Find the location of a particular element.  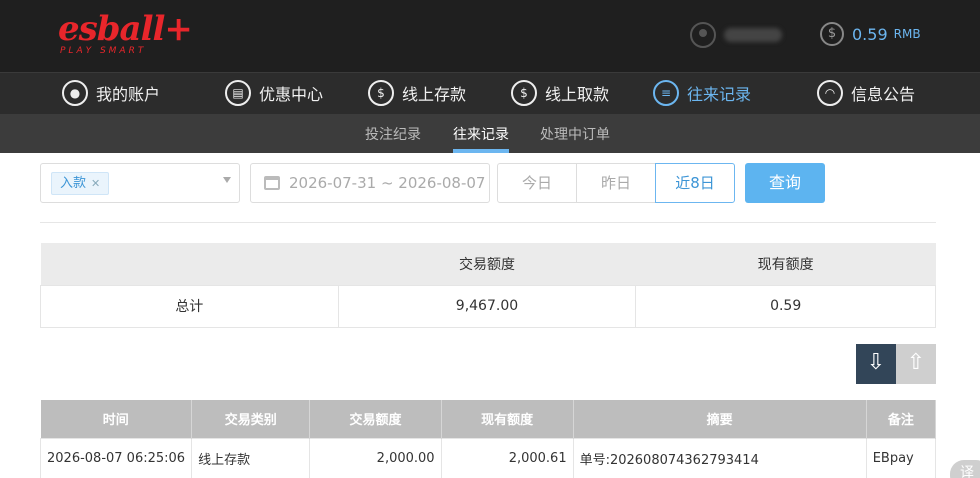

nav-item-label: 线上存款 is located at coordinates (434, 94).